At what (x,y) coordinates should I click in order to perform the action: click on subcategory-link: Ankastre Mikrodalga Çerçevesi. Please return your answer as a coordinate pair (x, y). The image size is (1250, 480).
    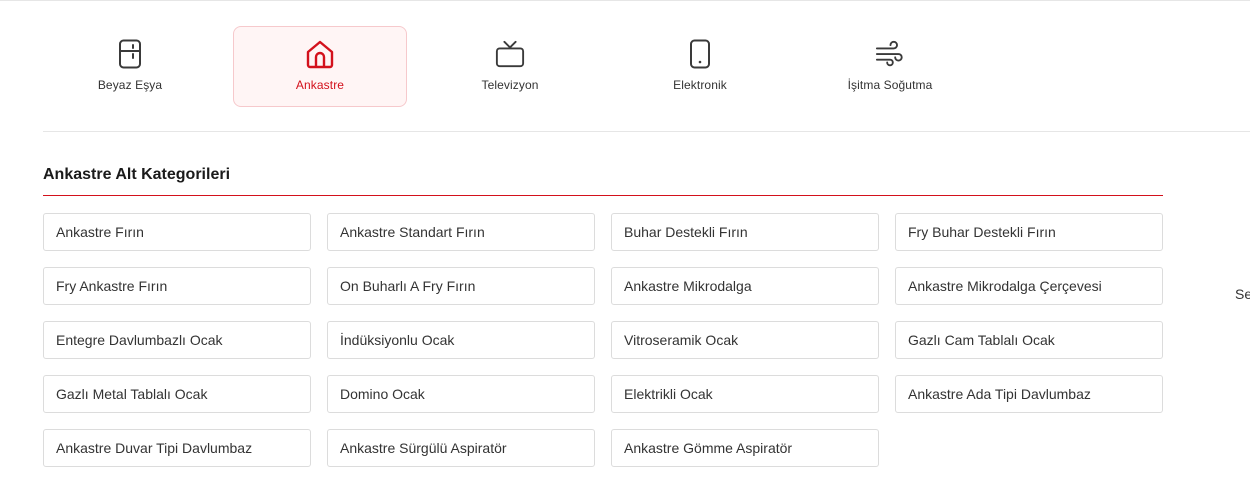
    Looking at the image, I should click on (1029, 286).